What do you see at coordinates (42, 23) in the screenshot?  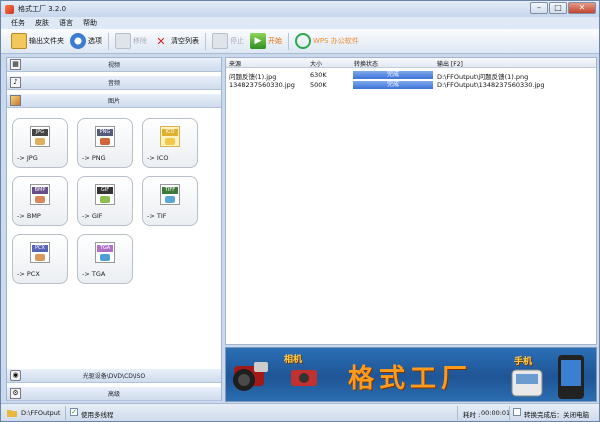 I see `menu-skin: 皮肤` at bounding box center [42, 23].